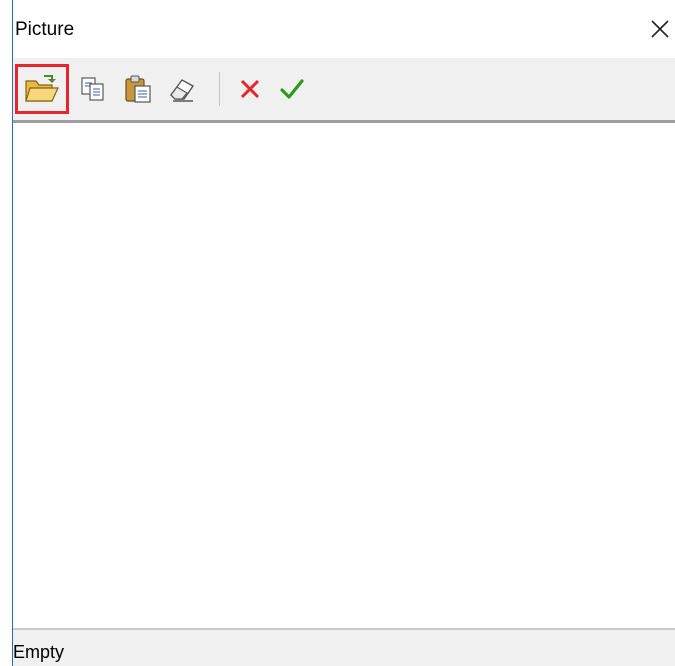  I want to click on paste-icon, so click(138, 89).